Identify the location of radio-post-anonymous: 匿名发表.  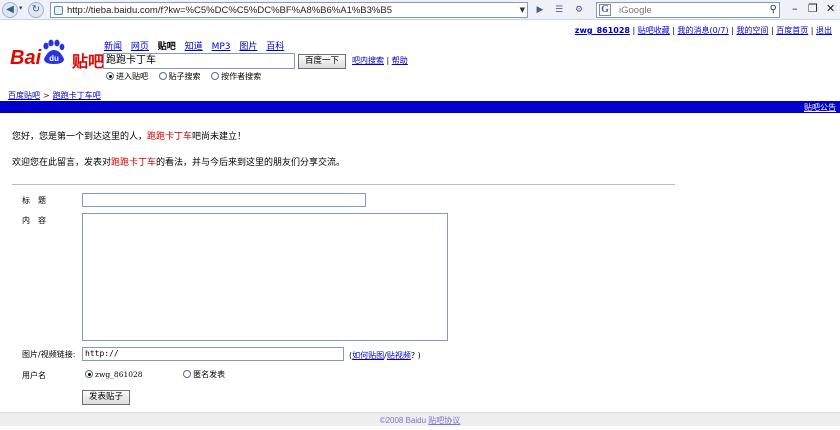
(204, 374).